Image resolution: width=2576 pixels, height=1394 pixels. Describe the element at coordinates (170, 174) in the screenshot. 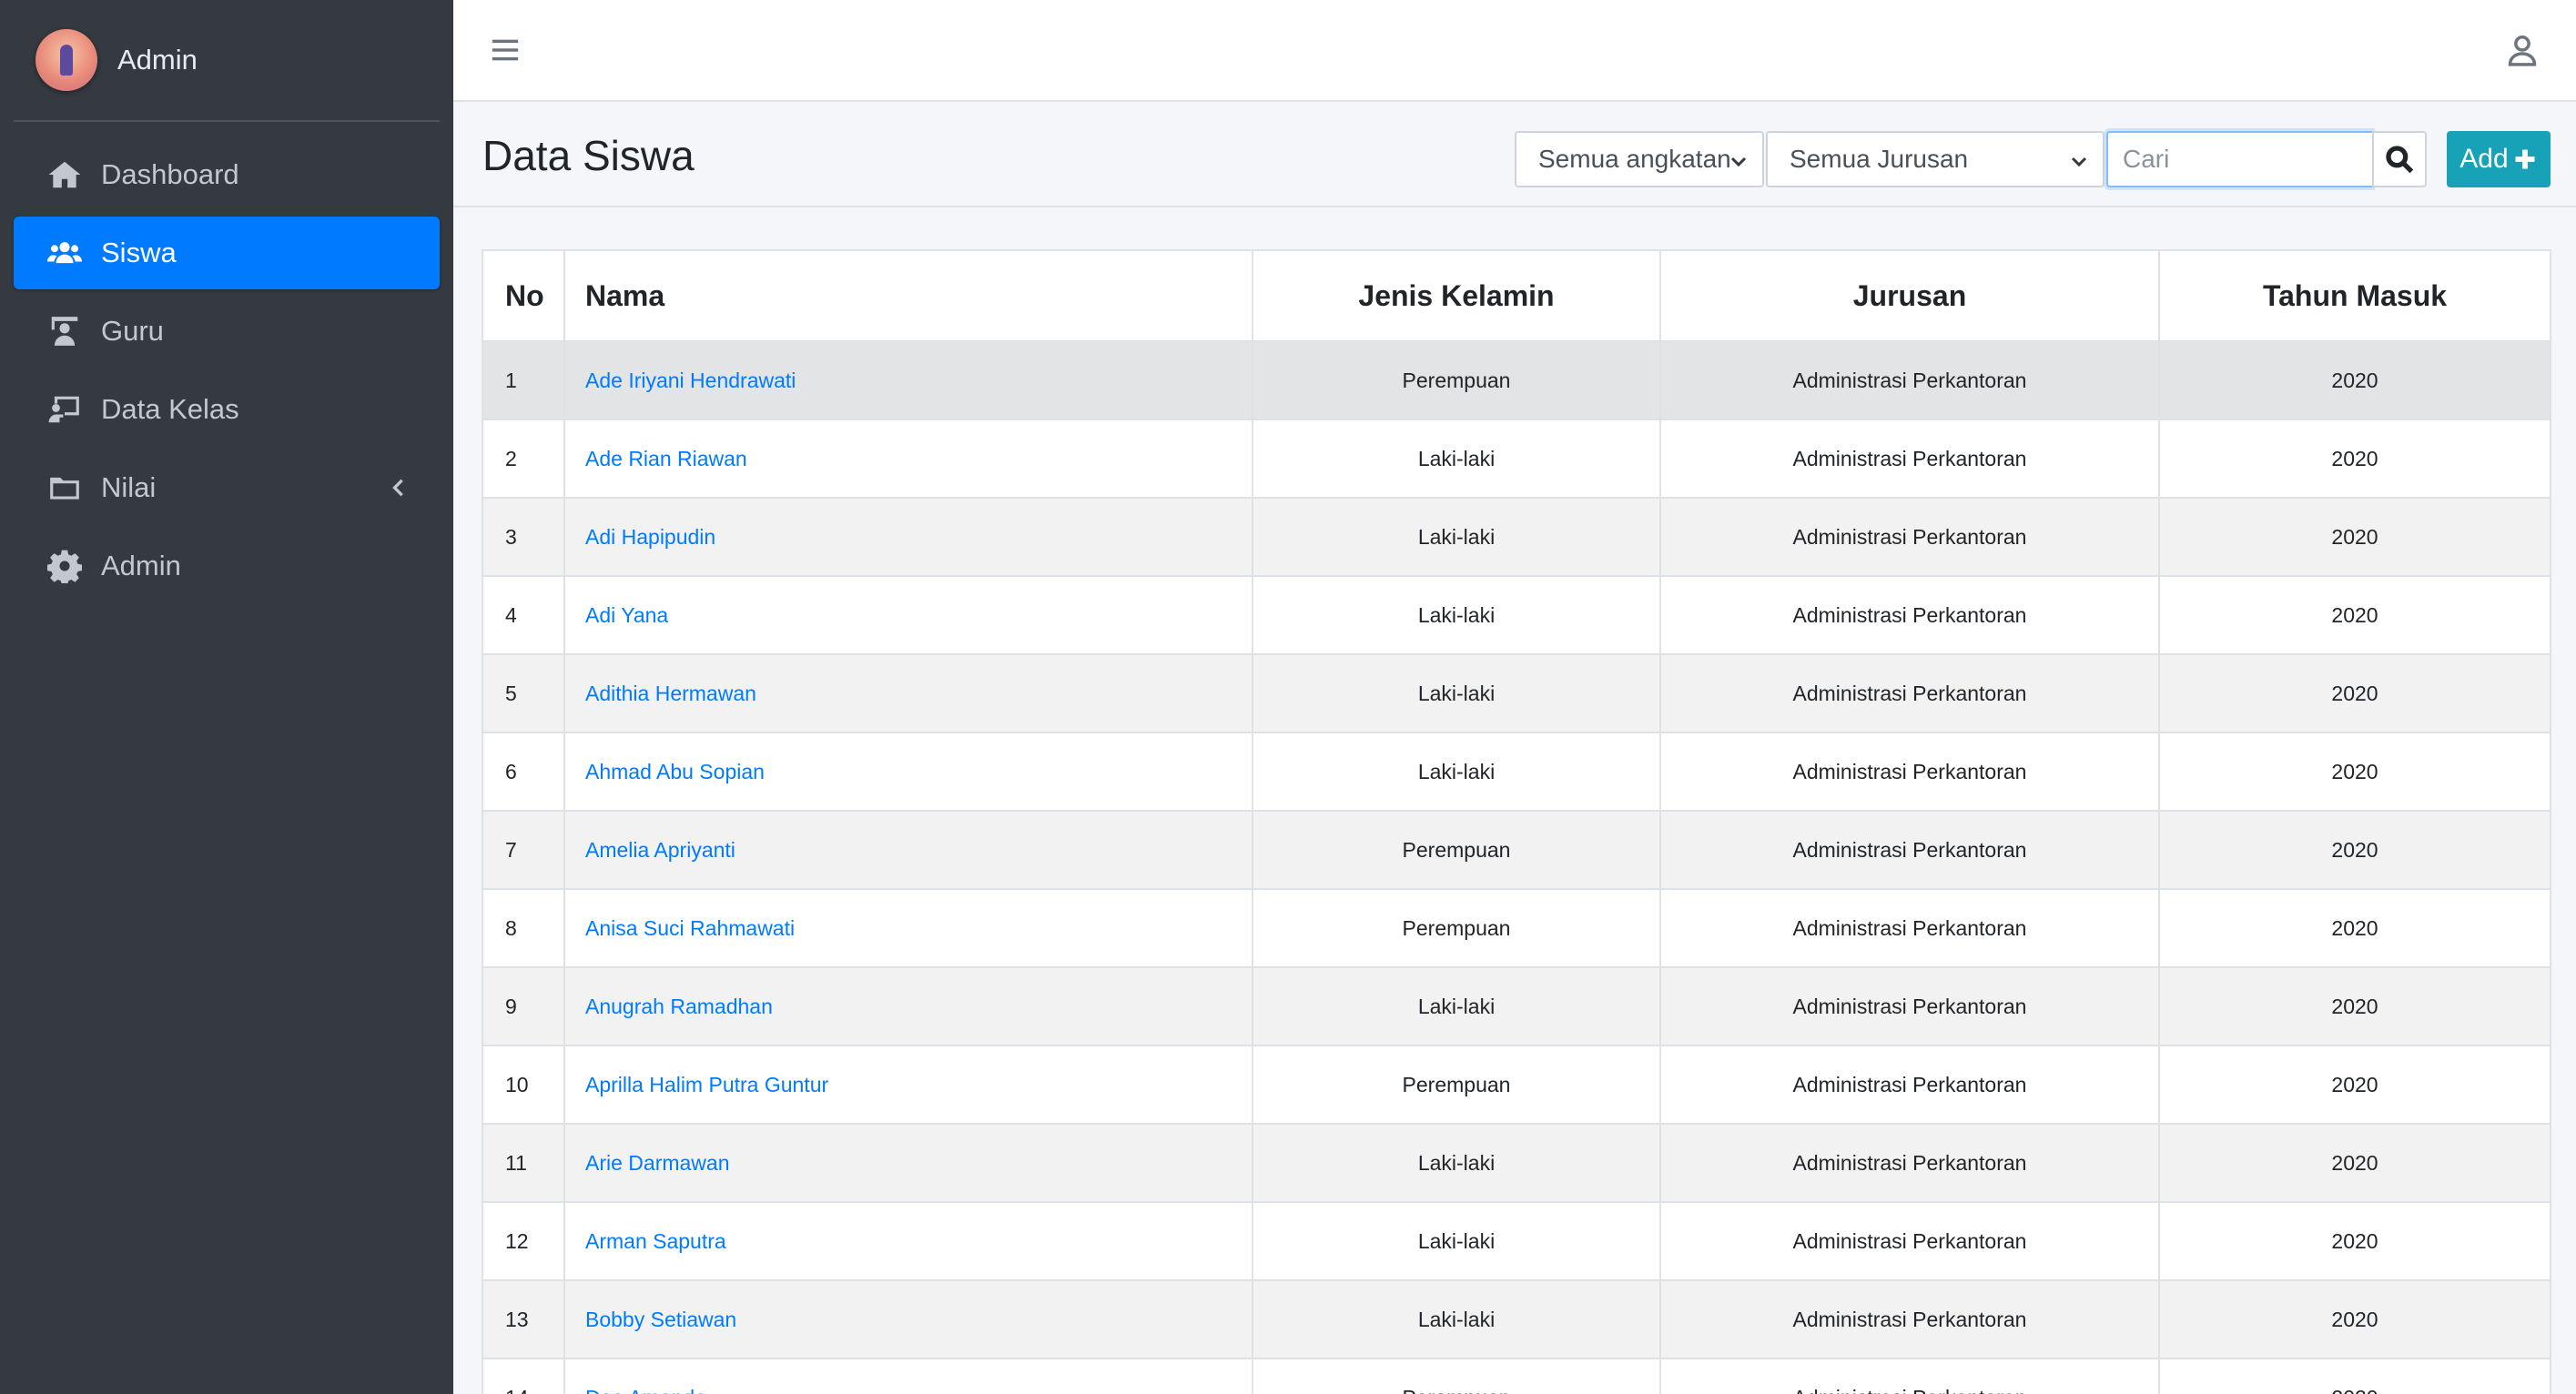

I see `sidebar-item-label: Dashboard` at that location.